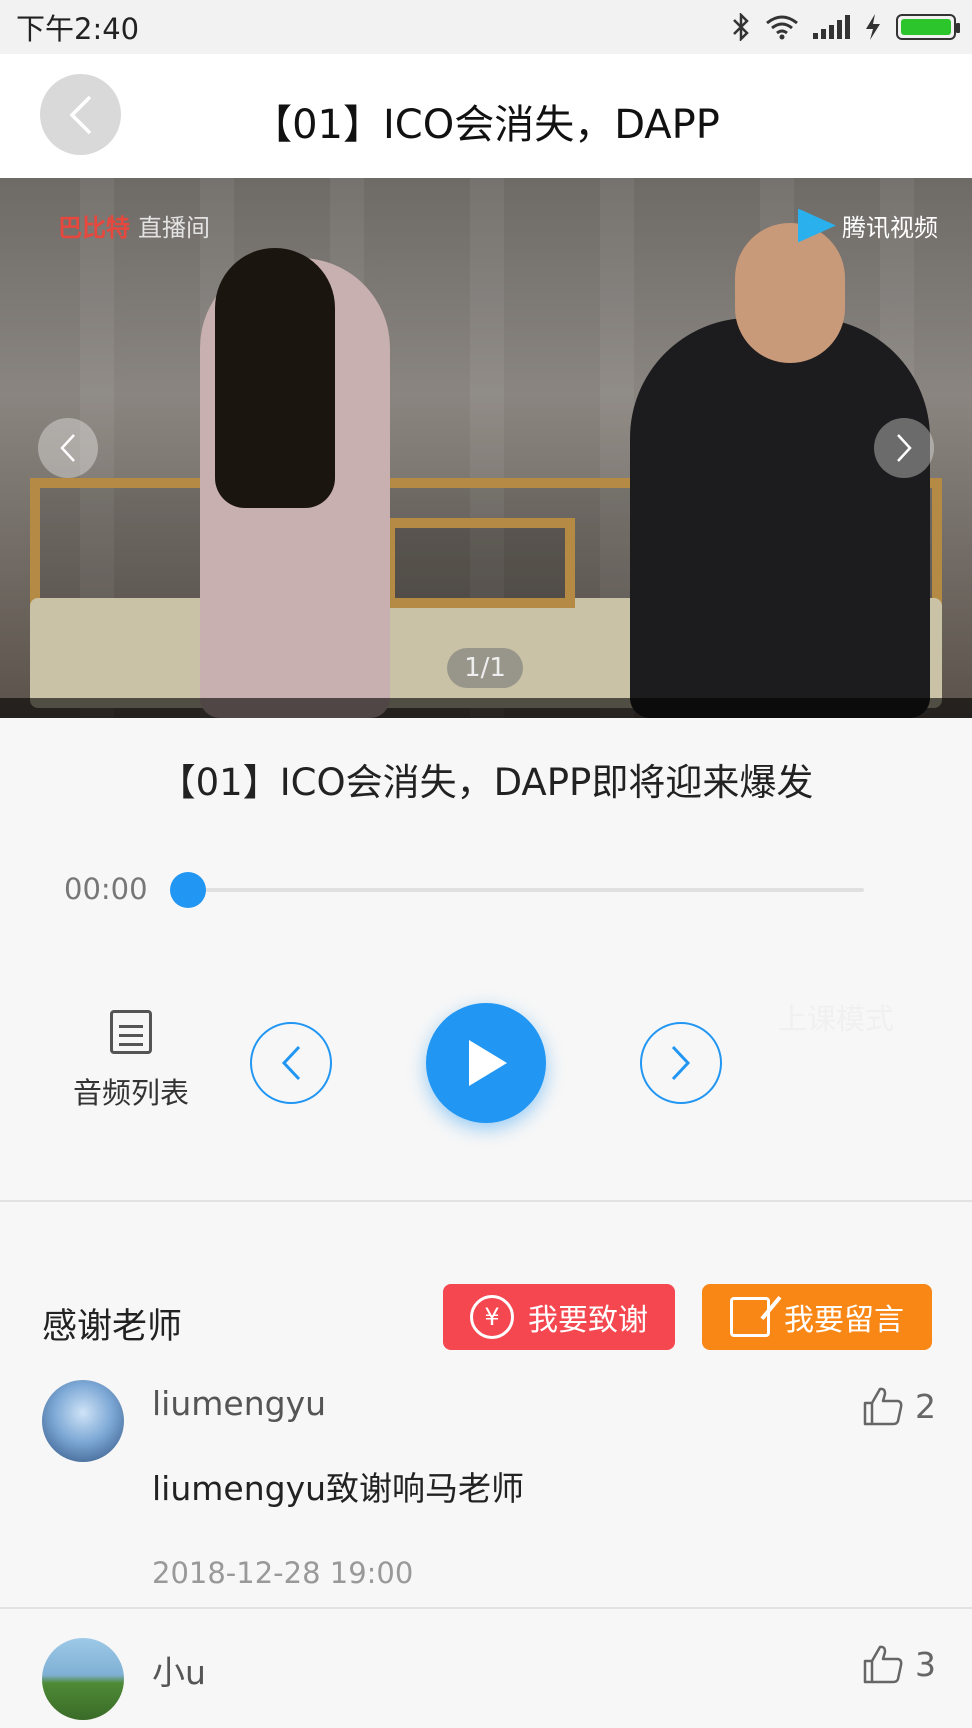 The width and height of the screenshot is (972, 1728). Describe the element at coordinates (741, 27) in the screenshot. I see `bluetooth-icon` at that location.